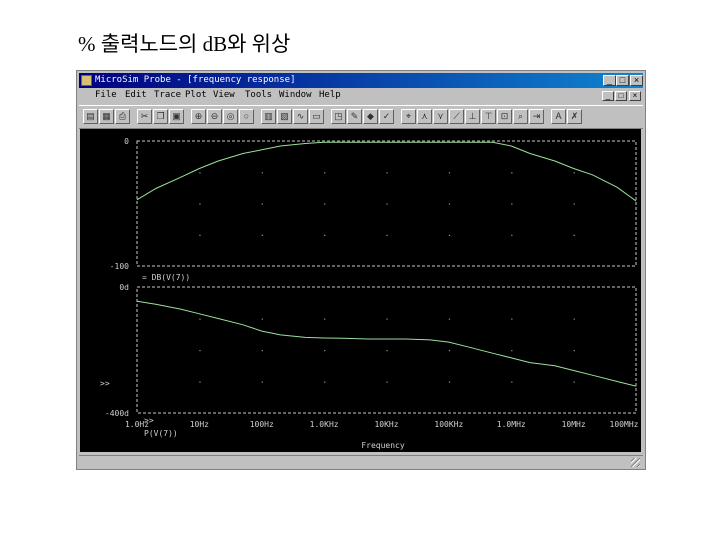 This screenshot has width=720, height=540. Describe the element at coordinates (361, 462) in the screenshot. I see `status-bar` at that location.